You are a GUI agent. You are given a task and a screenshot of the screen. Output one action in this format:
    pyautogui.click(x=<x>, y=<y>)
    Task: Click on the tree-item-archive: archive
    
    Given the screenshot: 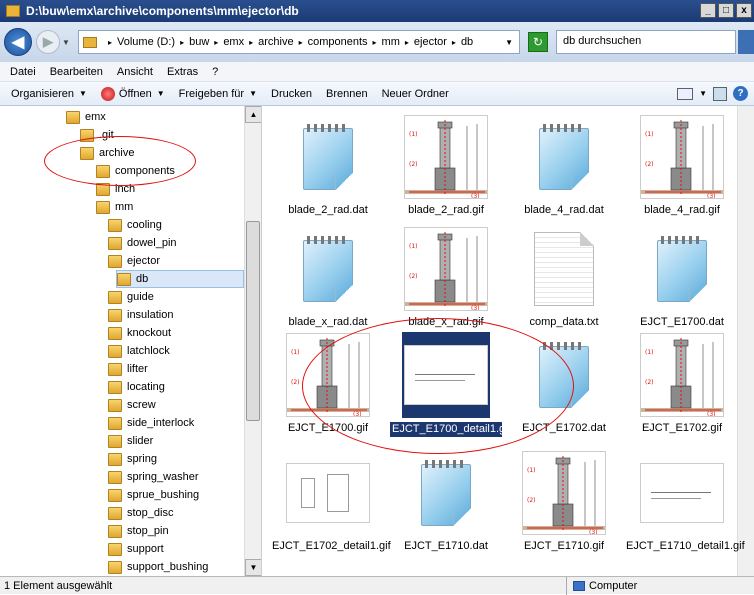 What is the action you would take?
    pyautogui.click(x=107, y=153)
    